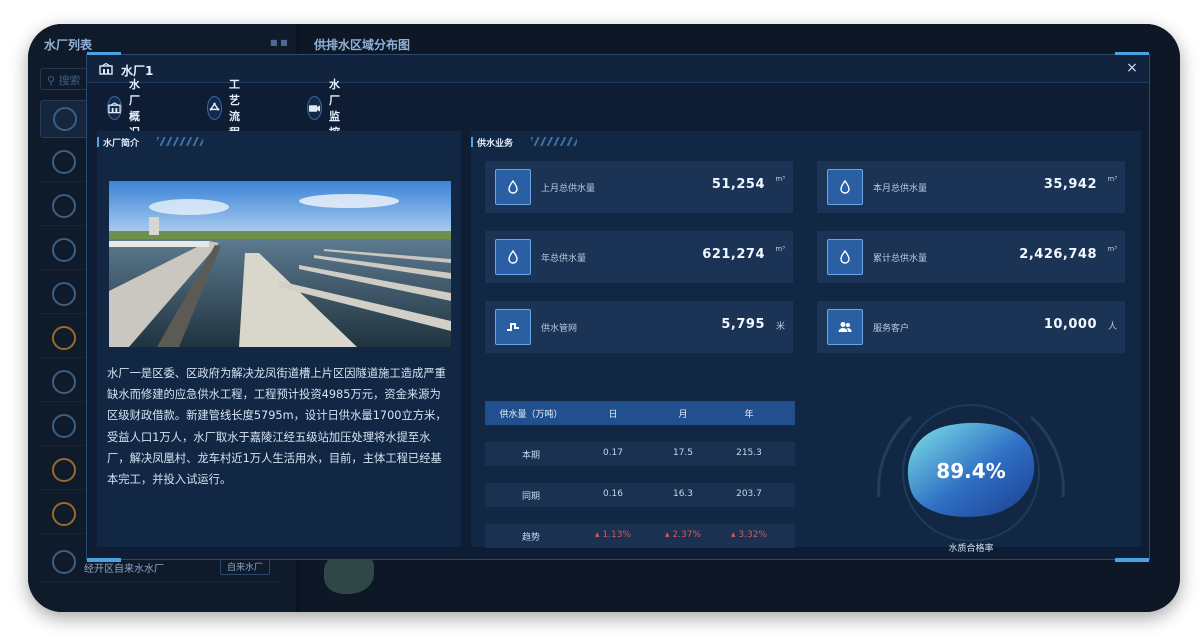 The image size is (1200, 638). What do you see at coordinates (613, 453) in the screenshot?
I see `table-cell: 0.17` at bounding box center [613, 453].